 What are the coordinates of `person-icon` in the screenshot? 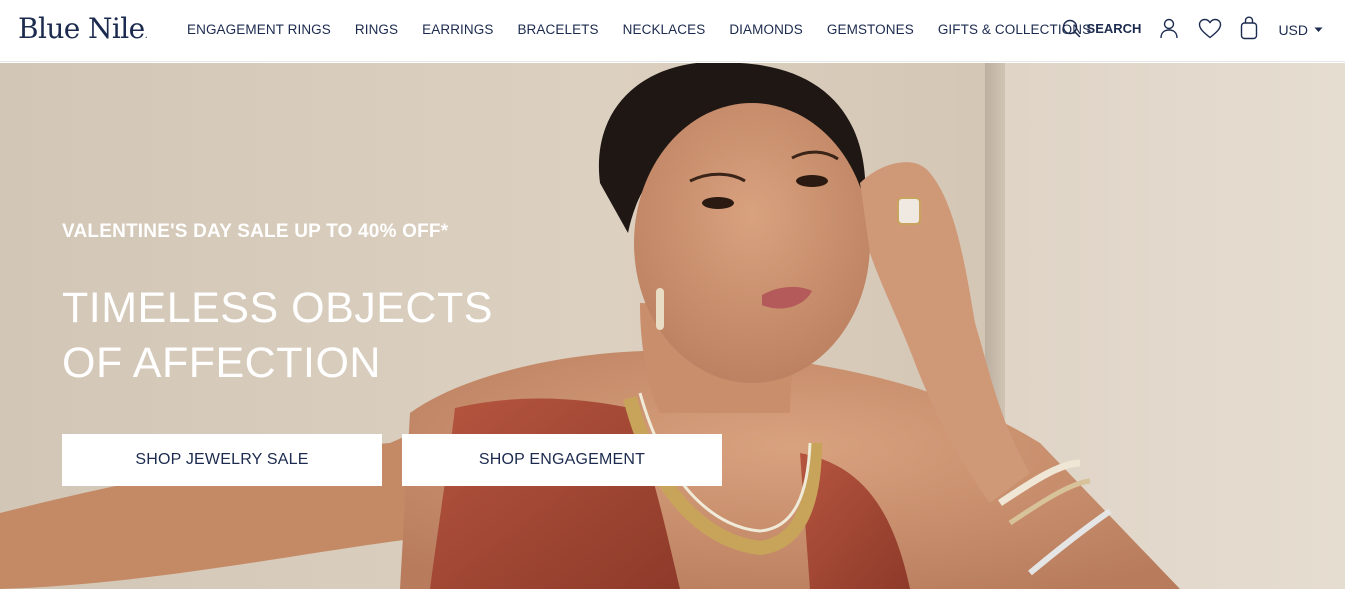 It's located at (1169, 28).